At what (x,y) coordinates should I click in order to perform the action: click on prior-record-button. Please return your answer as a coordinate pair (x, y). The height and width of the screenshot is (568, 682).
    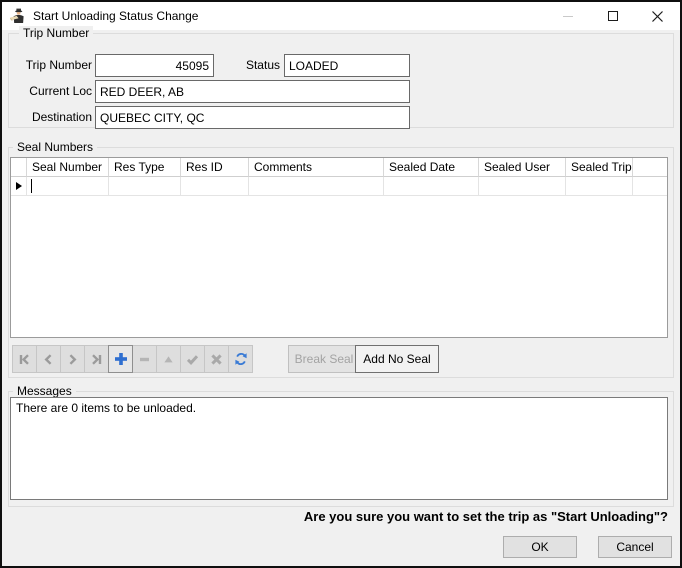
    Looking at the image, I should click on (48, 359).